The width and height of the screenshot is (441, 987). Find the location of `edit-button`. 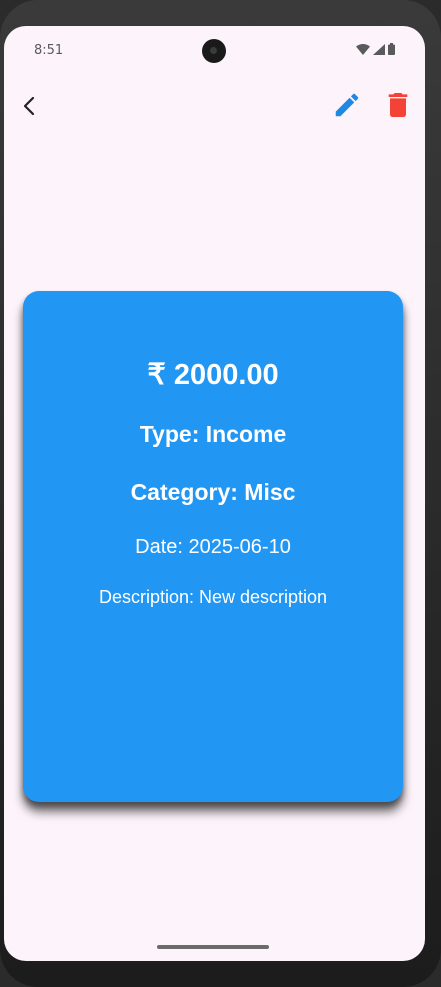

edit-button is located at coordinates (347, 105).